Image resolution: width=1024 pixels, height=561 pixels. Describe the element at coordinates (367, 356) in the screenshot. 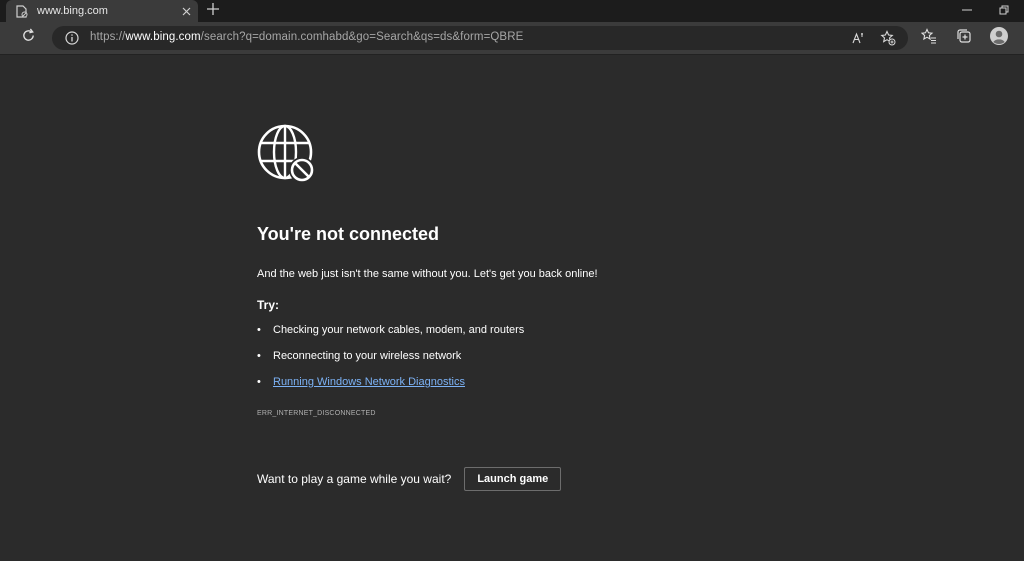

I see `suggestion-text: Reconnecting to your wireless network` at that location.